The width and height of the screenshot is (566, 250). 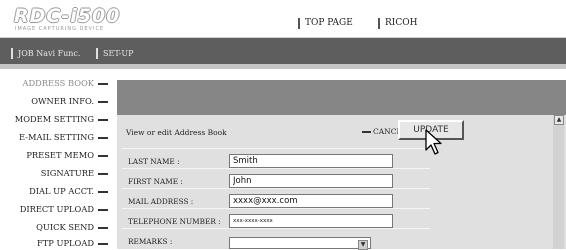 What do you see at coordinates (54, 119) in the screenshot?
I see `sidebar-item-label: MODEM SETTING` at bounding box center [54, 119].